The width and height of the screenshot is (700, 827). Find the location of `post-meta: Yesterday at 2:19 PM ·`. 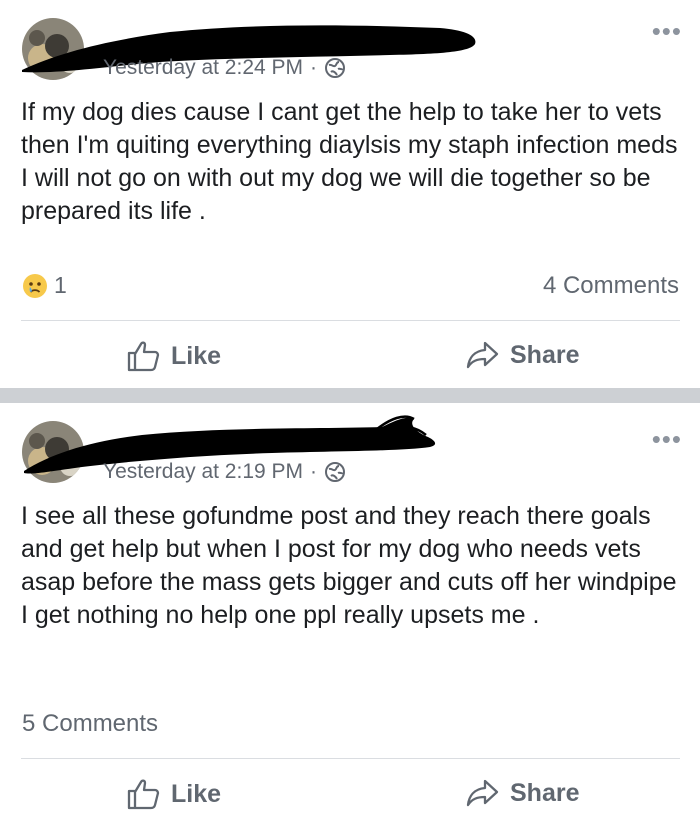

post-meta: Yesterday at 2:19 PM · is located at coordinates (224, 472).